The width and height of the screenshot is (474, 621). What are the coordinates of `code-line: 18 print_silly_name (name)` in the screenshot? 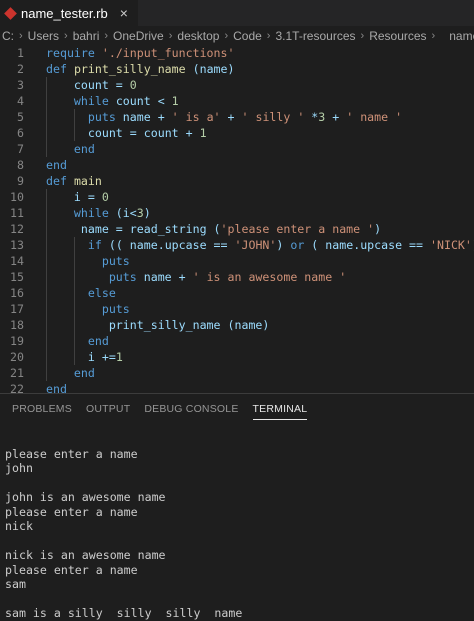 It's located at (237, 325).